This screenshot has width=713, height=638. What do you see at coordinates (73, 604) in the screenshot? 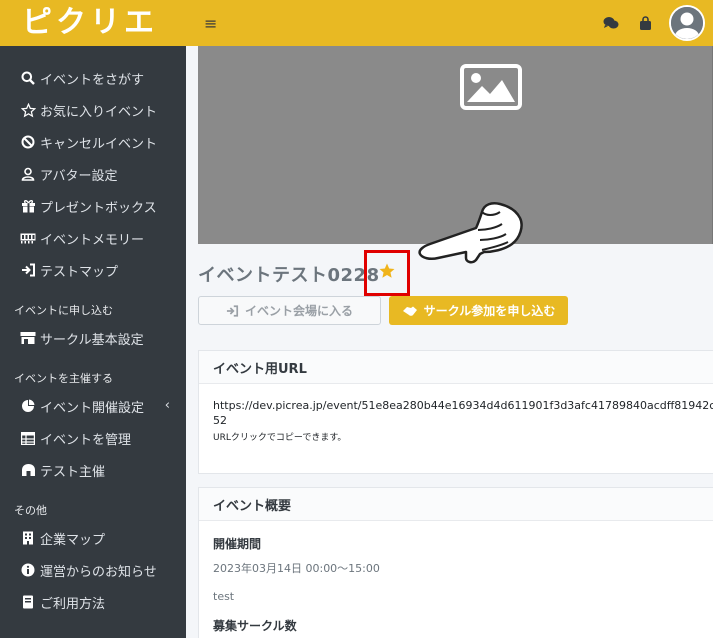
I see `sidebar-item-label: ご利用方法` at bounding box center [73, 604].